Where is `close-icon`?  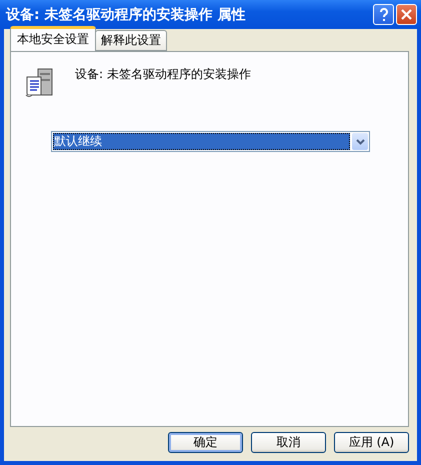
close-icon is located at coordinates (406, 14).